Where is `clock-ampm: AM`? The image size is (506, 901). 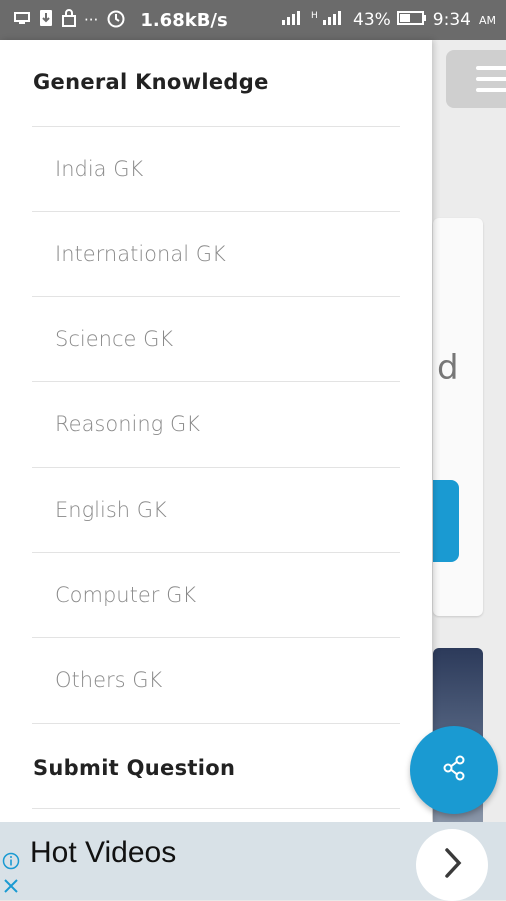 clock-ampm: AM is located at coordinates (487, 20).